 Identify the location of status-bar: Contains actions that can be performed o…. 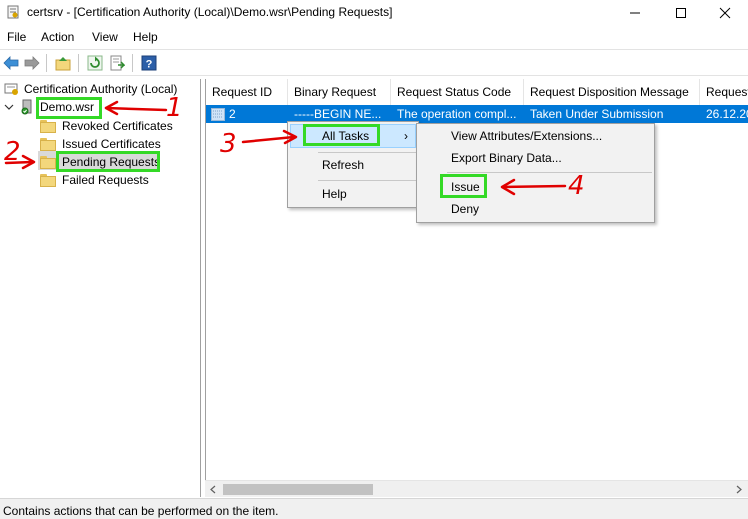
(374, 508).